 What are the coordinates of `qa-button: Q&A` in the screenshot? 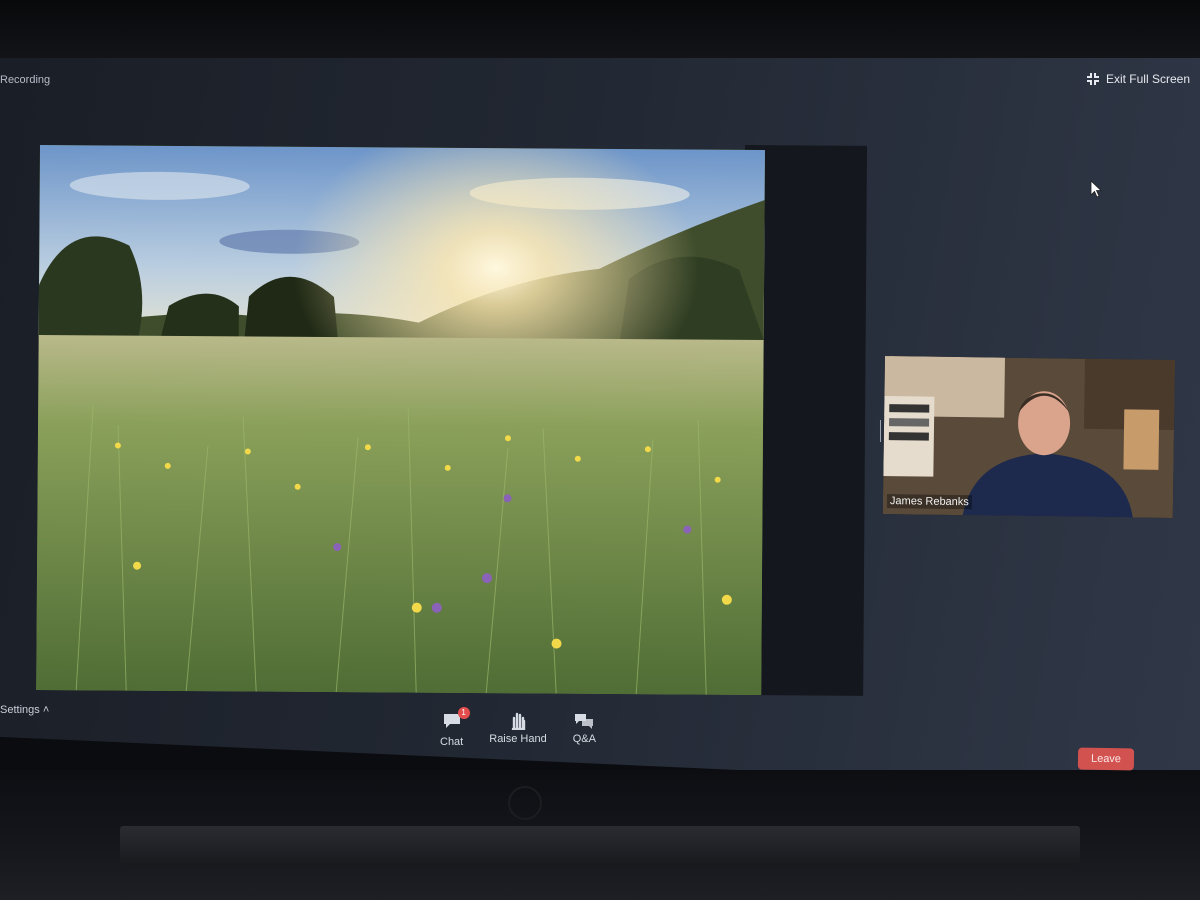 It's located at (584, 730).